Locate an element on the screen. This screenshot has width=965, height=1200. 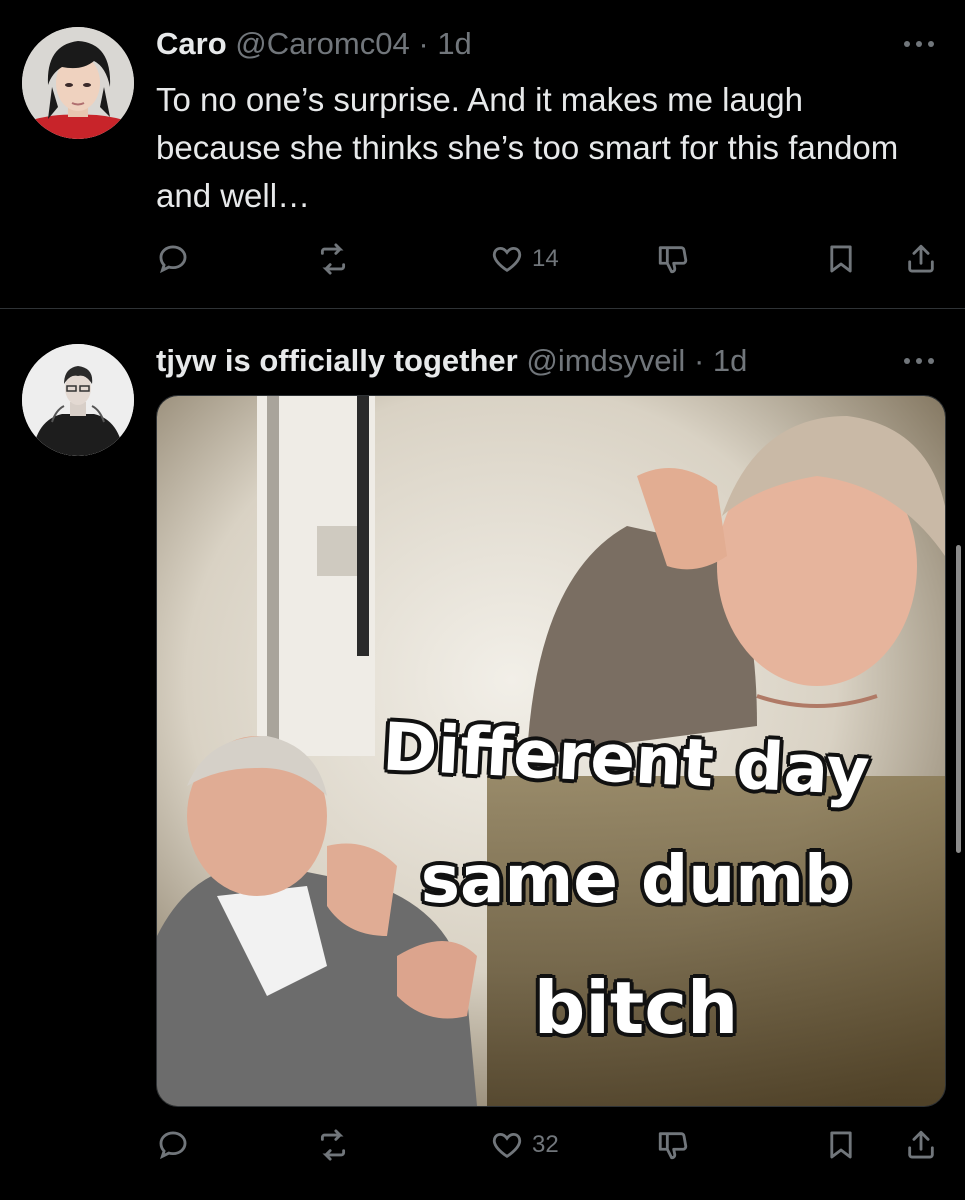
like-count: 14 is located at coordinates (545, 258).